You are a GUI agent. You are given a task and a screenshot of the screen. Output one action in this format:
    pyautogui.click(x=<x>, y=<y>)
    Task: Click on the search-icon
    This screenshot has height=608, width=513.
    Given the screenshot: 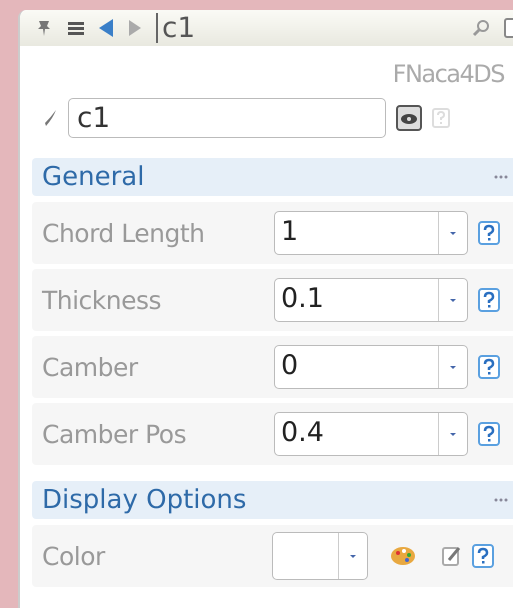 What is the action you would take?
    pyautogui.click(x=481, y=28)
    